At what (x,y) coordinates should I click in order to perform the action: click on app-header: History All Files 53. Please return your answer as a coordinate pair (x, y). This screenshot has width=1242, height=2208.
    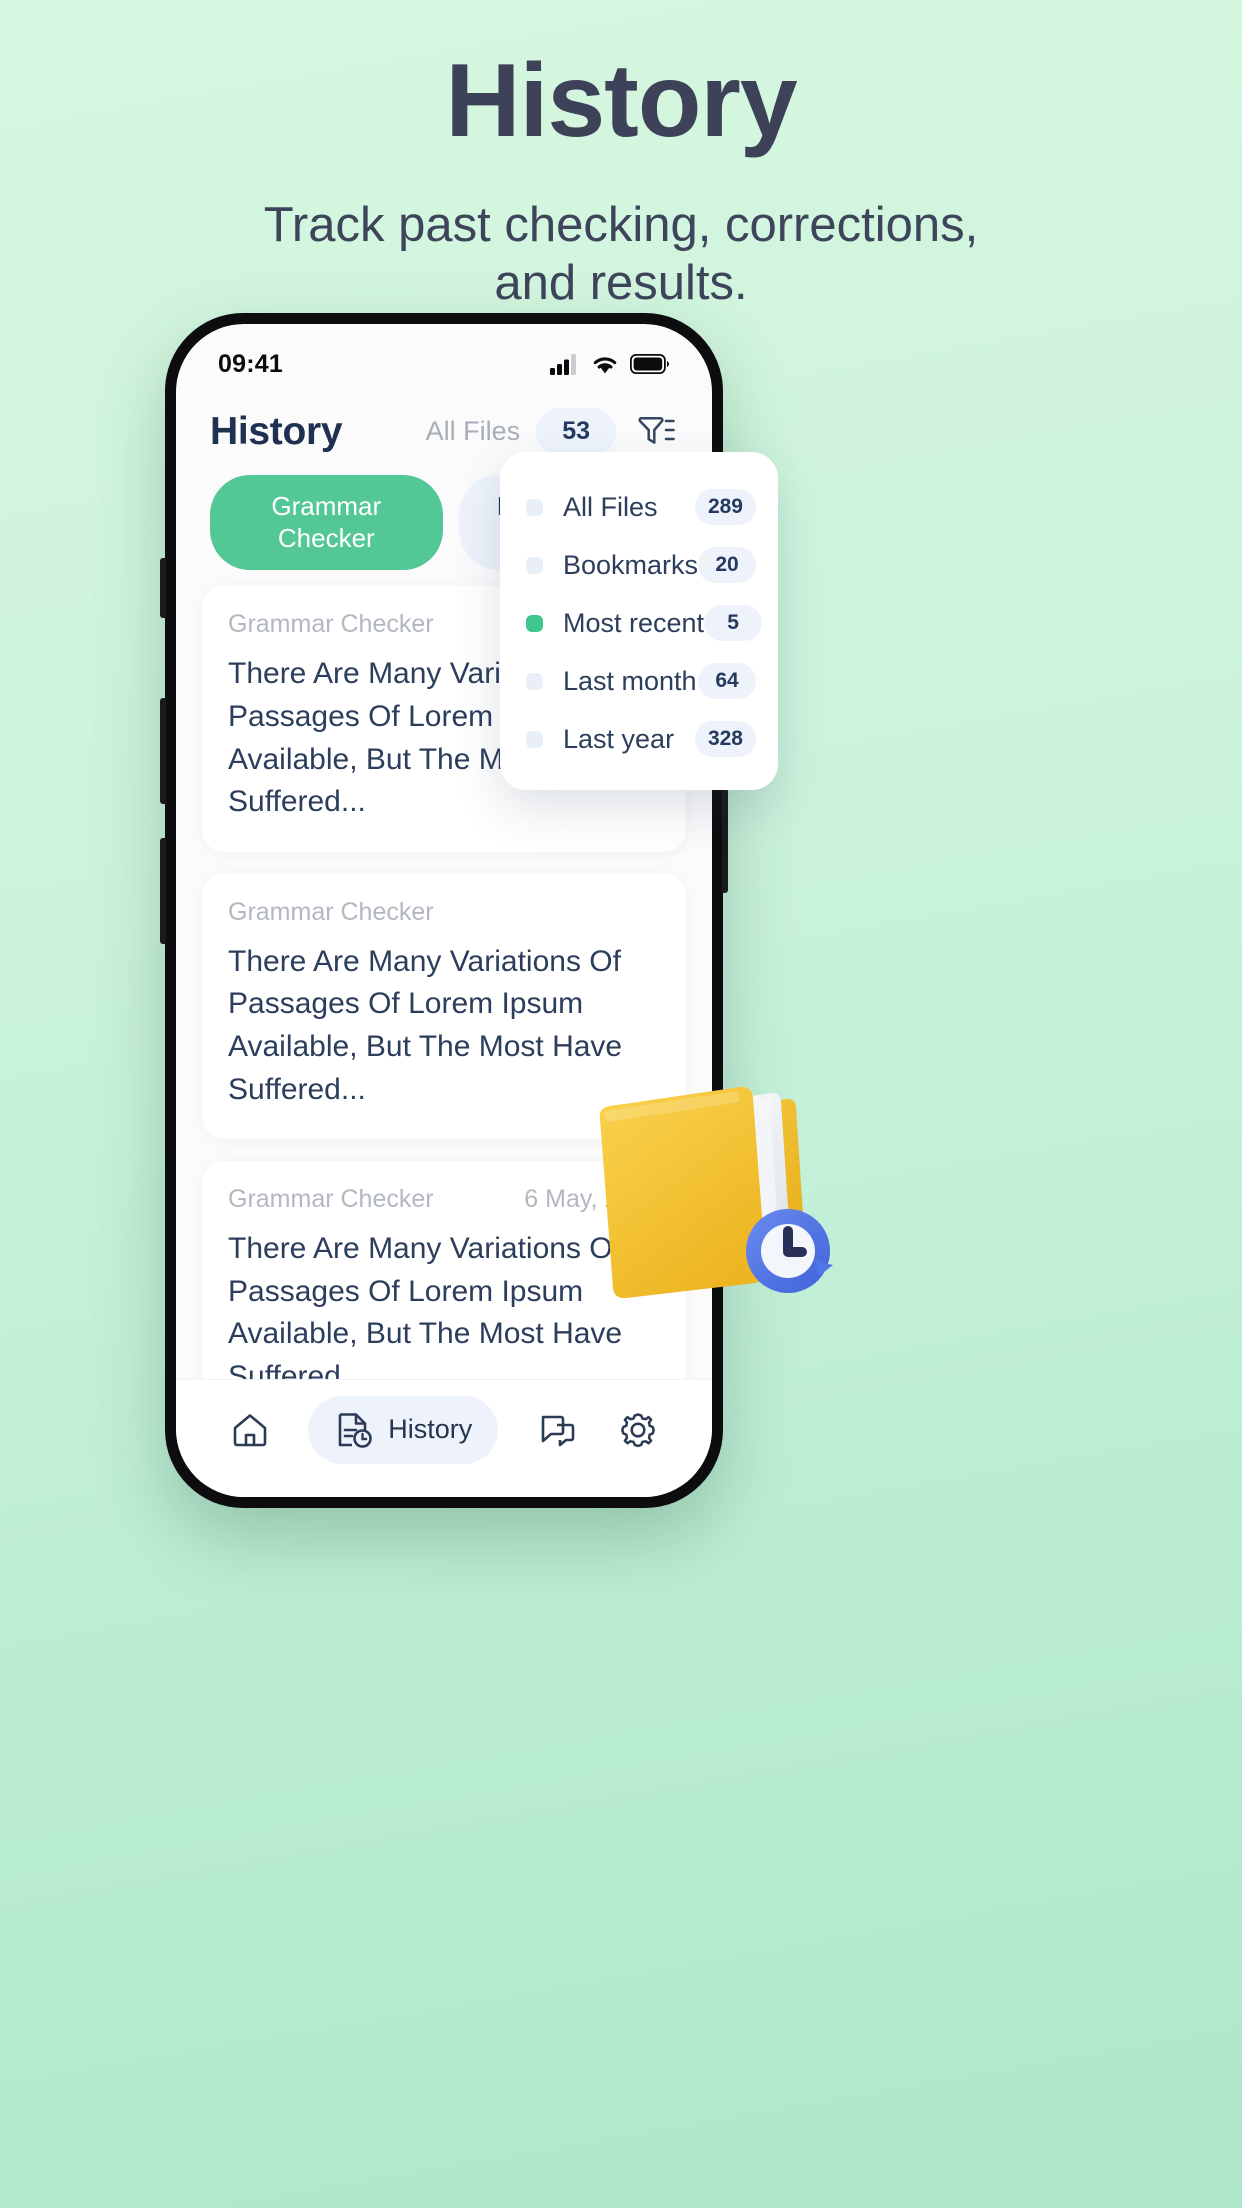
    Looking at the image, I should click on (444, 422).